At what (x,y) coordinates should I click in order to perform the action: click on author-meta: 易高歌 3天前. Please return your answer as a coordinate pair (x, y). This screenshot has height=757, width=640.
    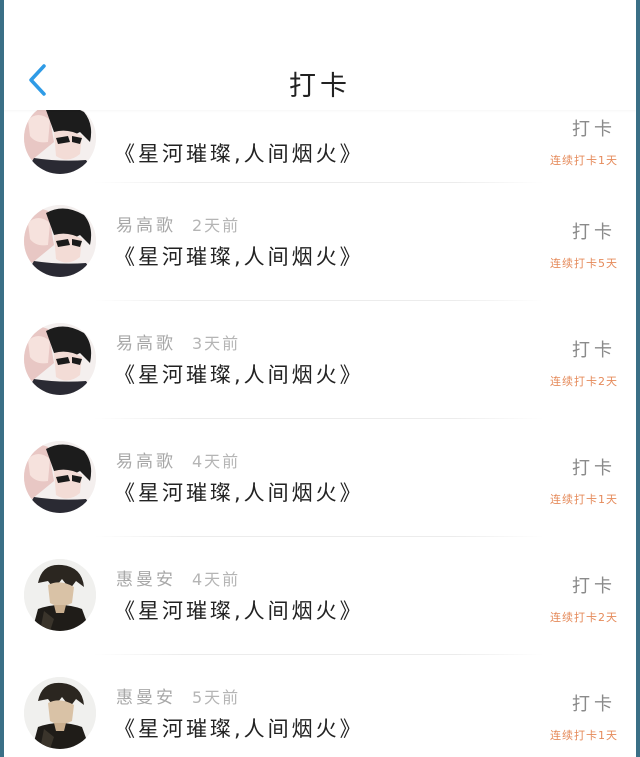
    Looking at the image, I should click on (178, 341).